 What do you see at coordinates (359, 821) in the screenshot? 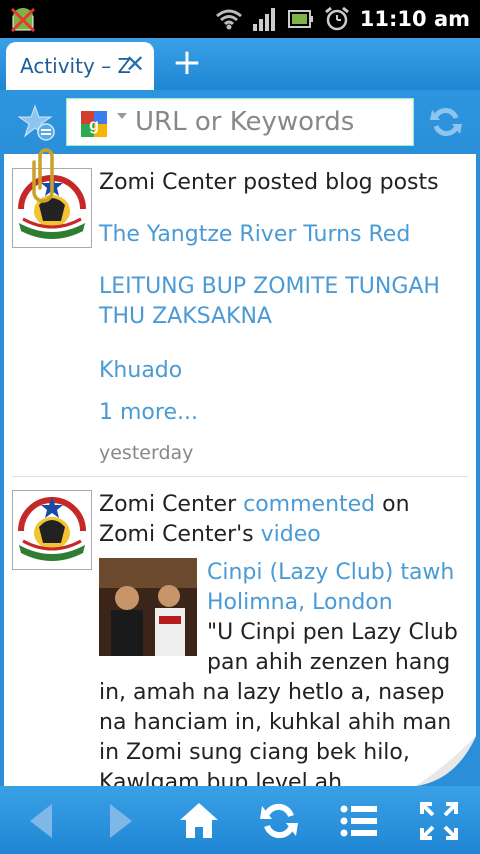
I see `menu-list-icon` at bounding box center [359, 821].